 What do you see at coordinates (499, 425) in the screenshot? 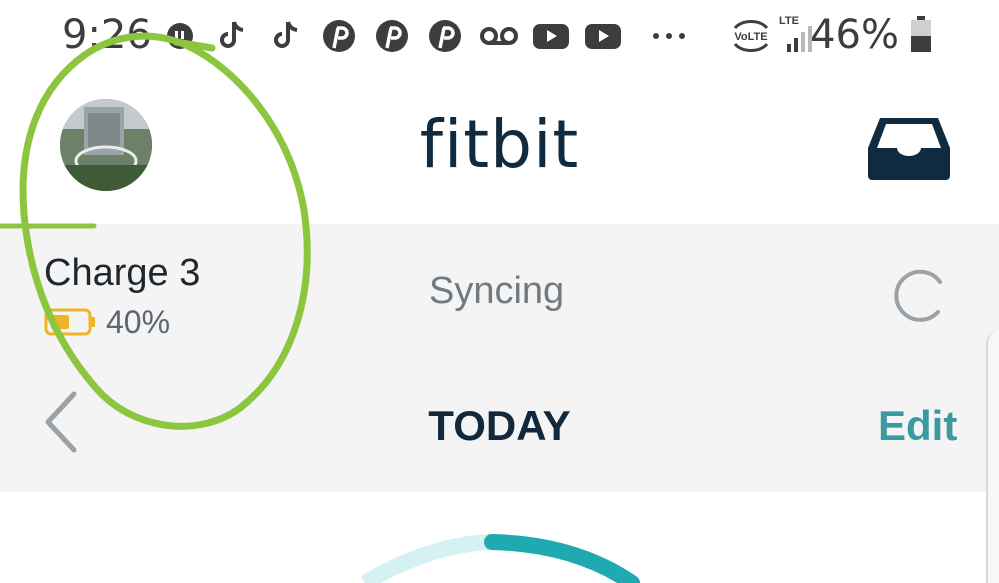
I see `day-title: TODAY` at bounding box center [499, 425].